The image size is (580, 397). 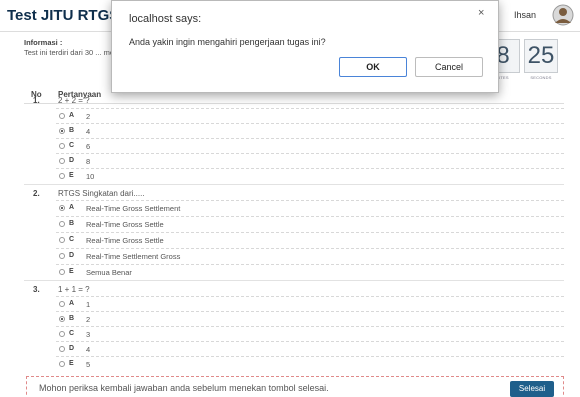 I want to click on avatar-icon, so click(x=563, y=15).